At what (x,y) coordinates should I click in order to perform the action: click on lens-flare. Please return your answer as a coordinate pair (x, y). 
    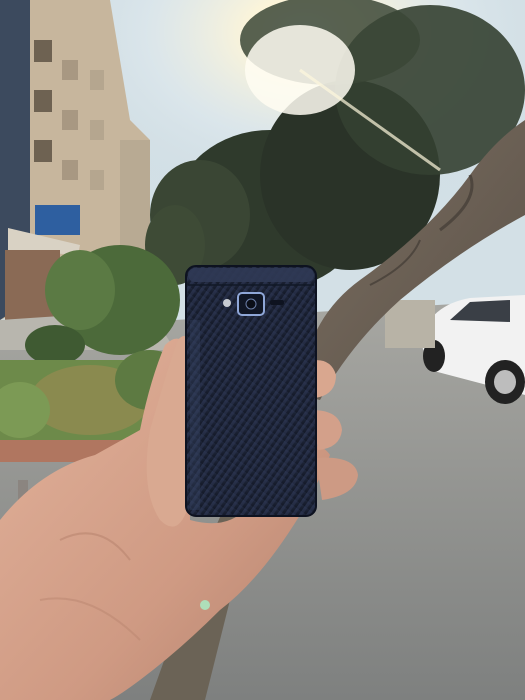
    Looking at the image, I should click on (205, 605).